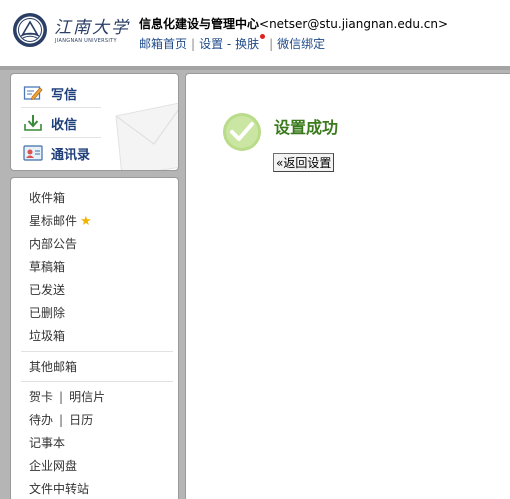 Image resolution: width=510 pixels, height=499 pixels. Describe the element at coordinates (71, 155) in the screenshot. I see `contacts-label: 通讯录` at that location.